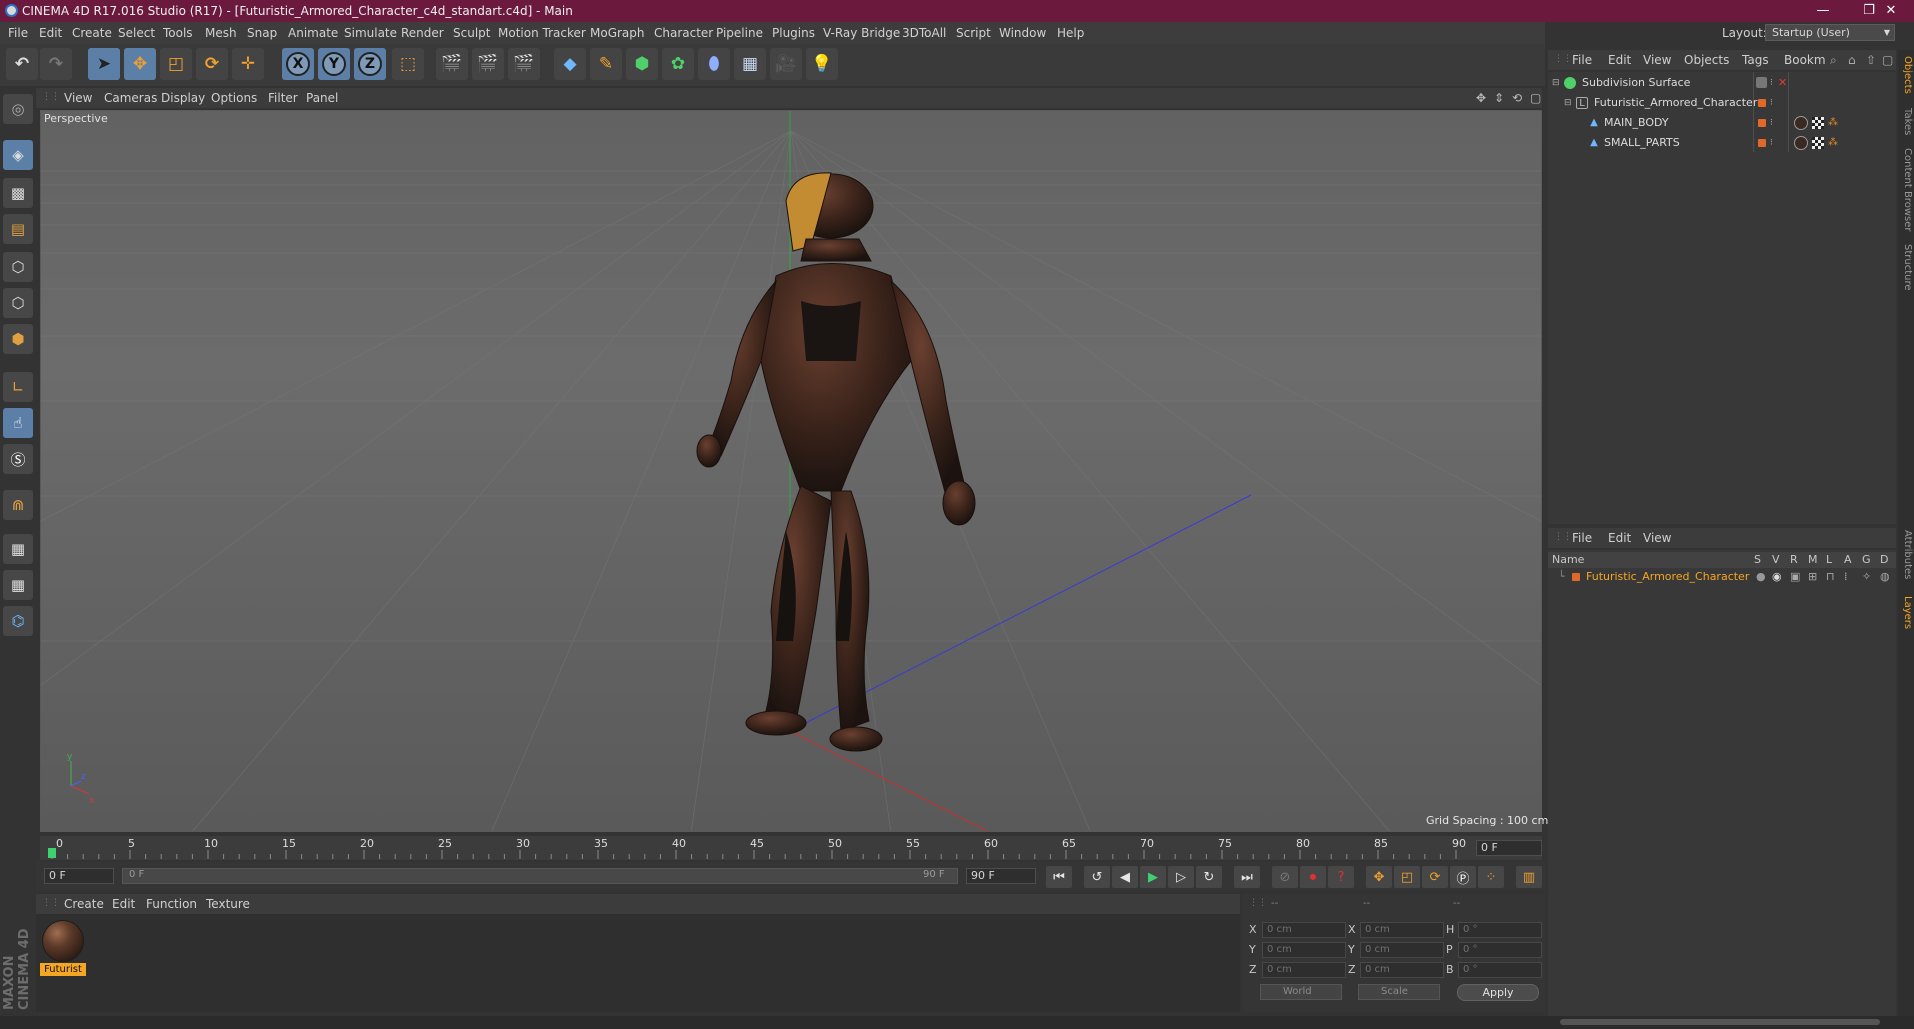 The image size is (1914, 1029). Describe the element at coordinates (183, 98) in the screenshot. I see `viewport-menu-display: Display` at that location.